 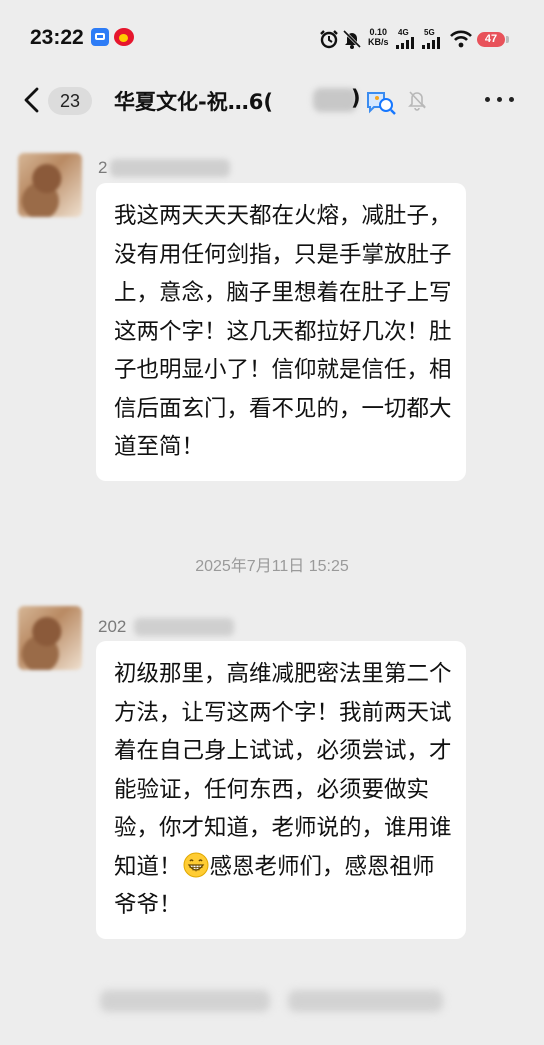 I want to click on chat-title: 华夏文化-祝…6(, so click(x=193, y=101).